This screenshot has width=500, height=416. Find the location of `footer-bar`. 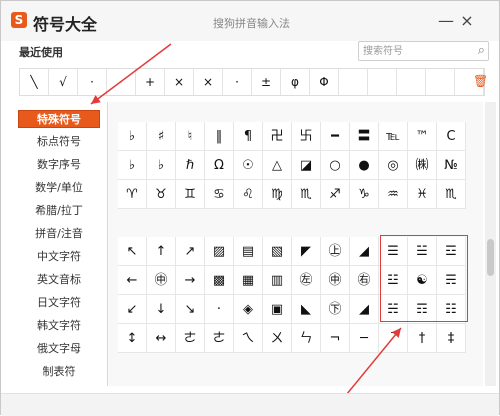

footer-bar is located at coordinates (250, 404).